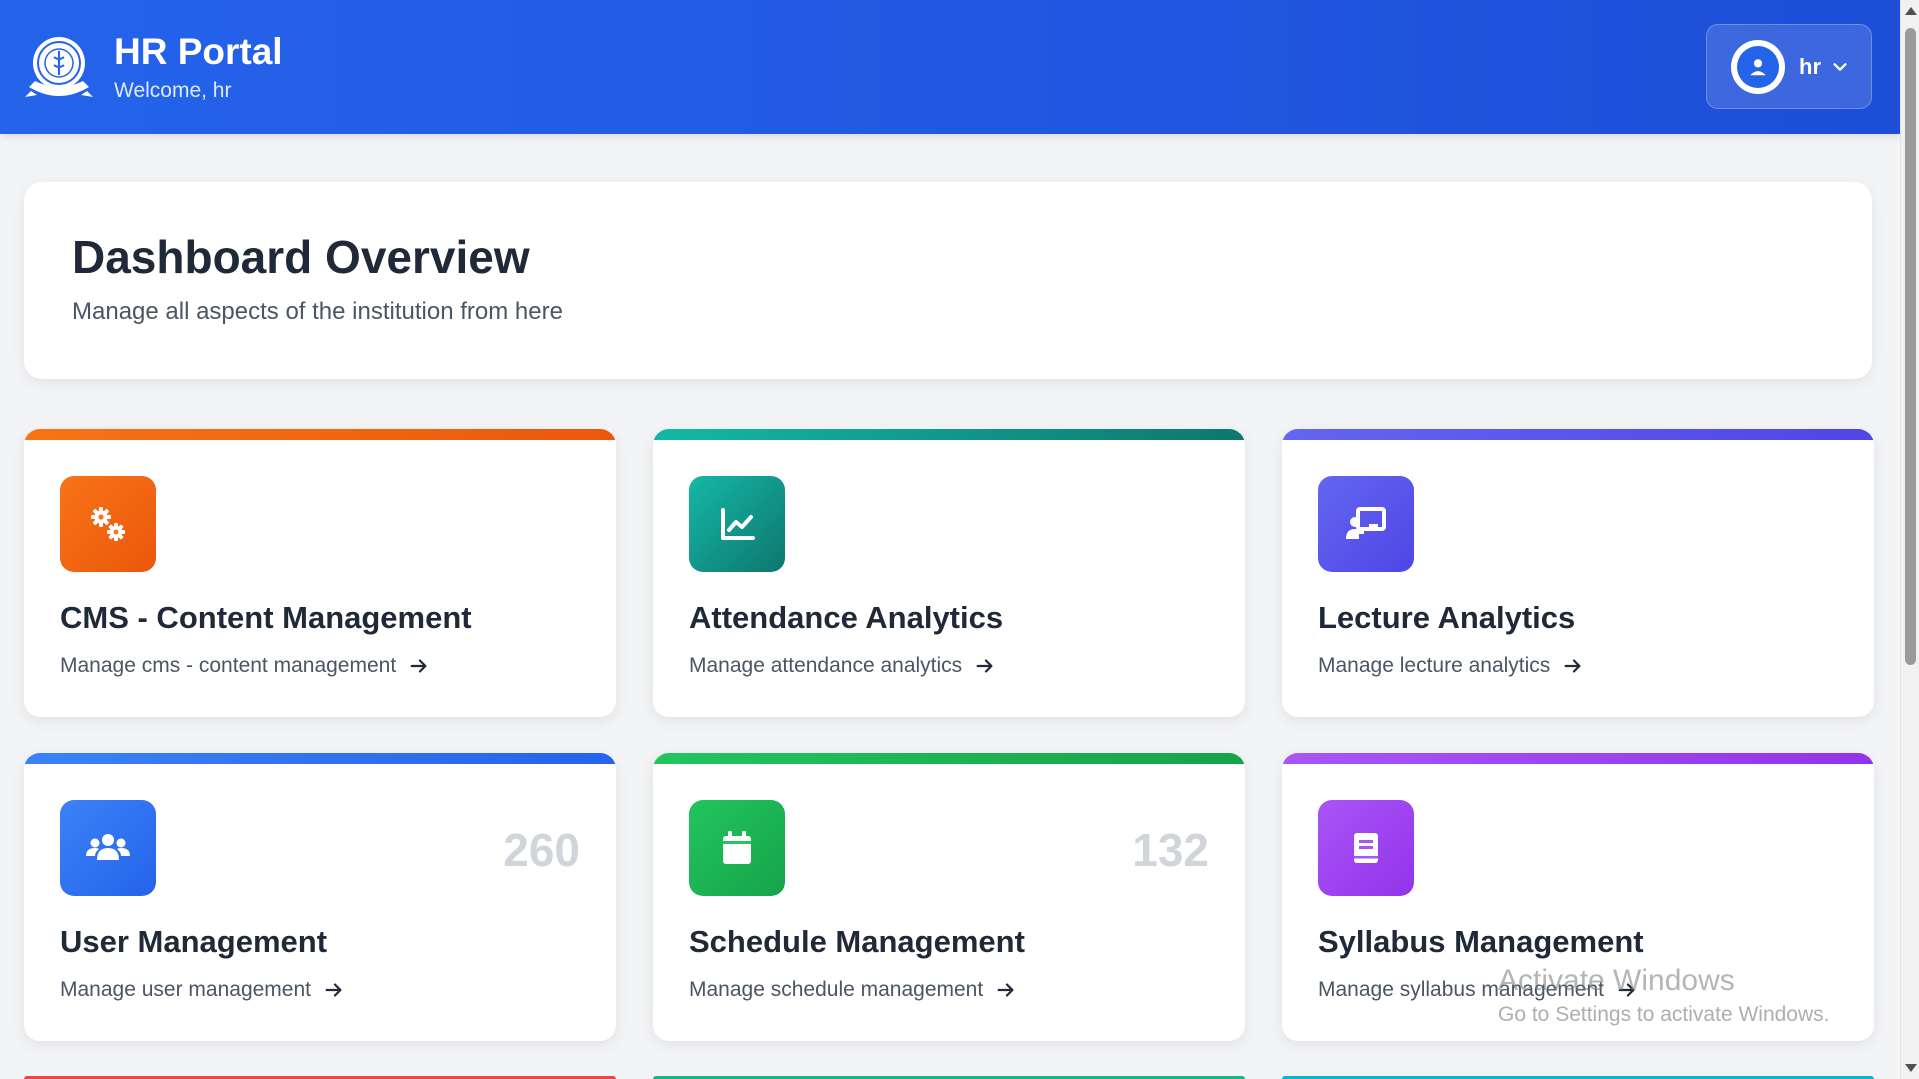 The image size is (1919, 1079). I want to click on card-link: Manage schedule management, so click(853, 990).